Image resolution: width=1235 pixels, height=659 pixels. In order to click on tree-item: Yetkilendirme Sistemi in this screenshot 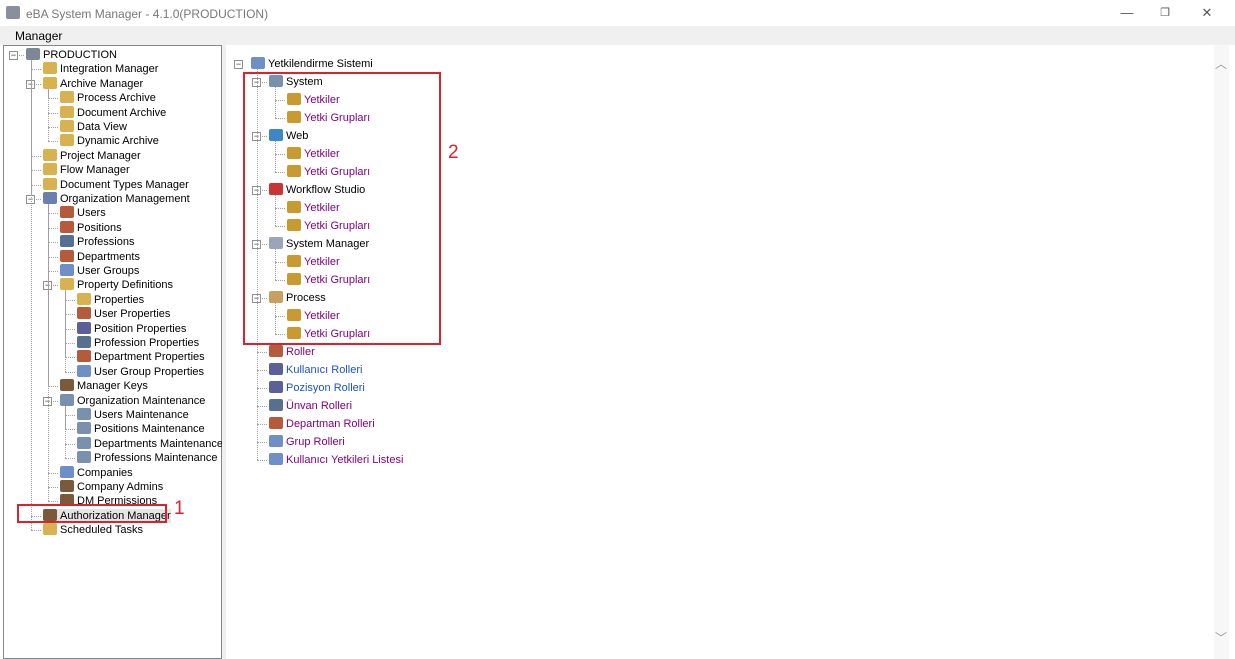, I will do `click(312, 64)`.